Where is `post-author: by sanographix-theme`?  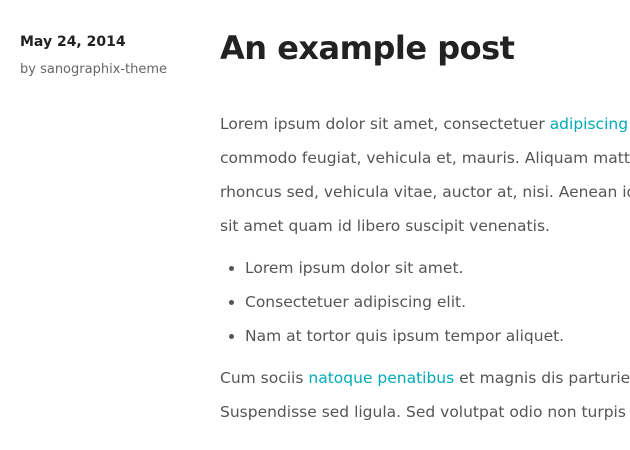 post-author: by sanographix-theme is located at coordinates (94, 69).